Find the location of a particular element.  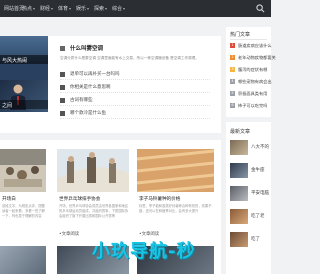

rank-badge: 6 is located at coordinates (232, 105).